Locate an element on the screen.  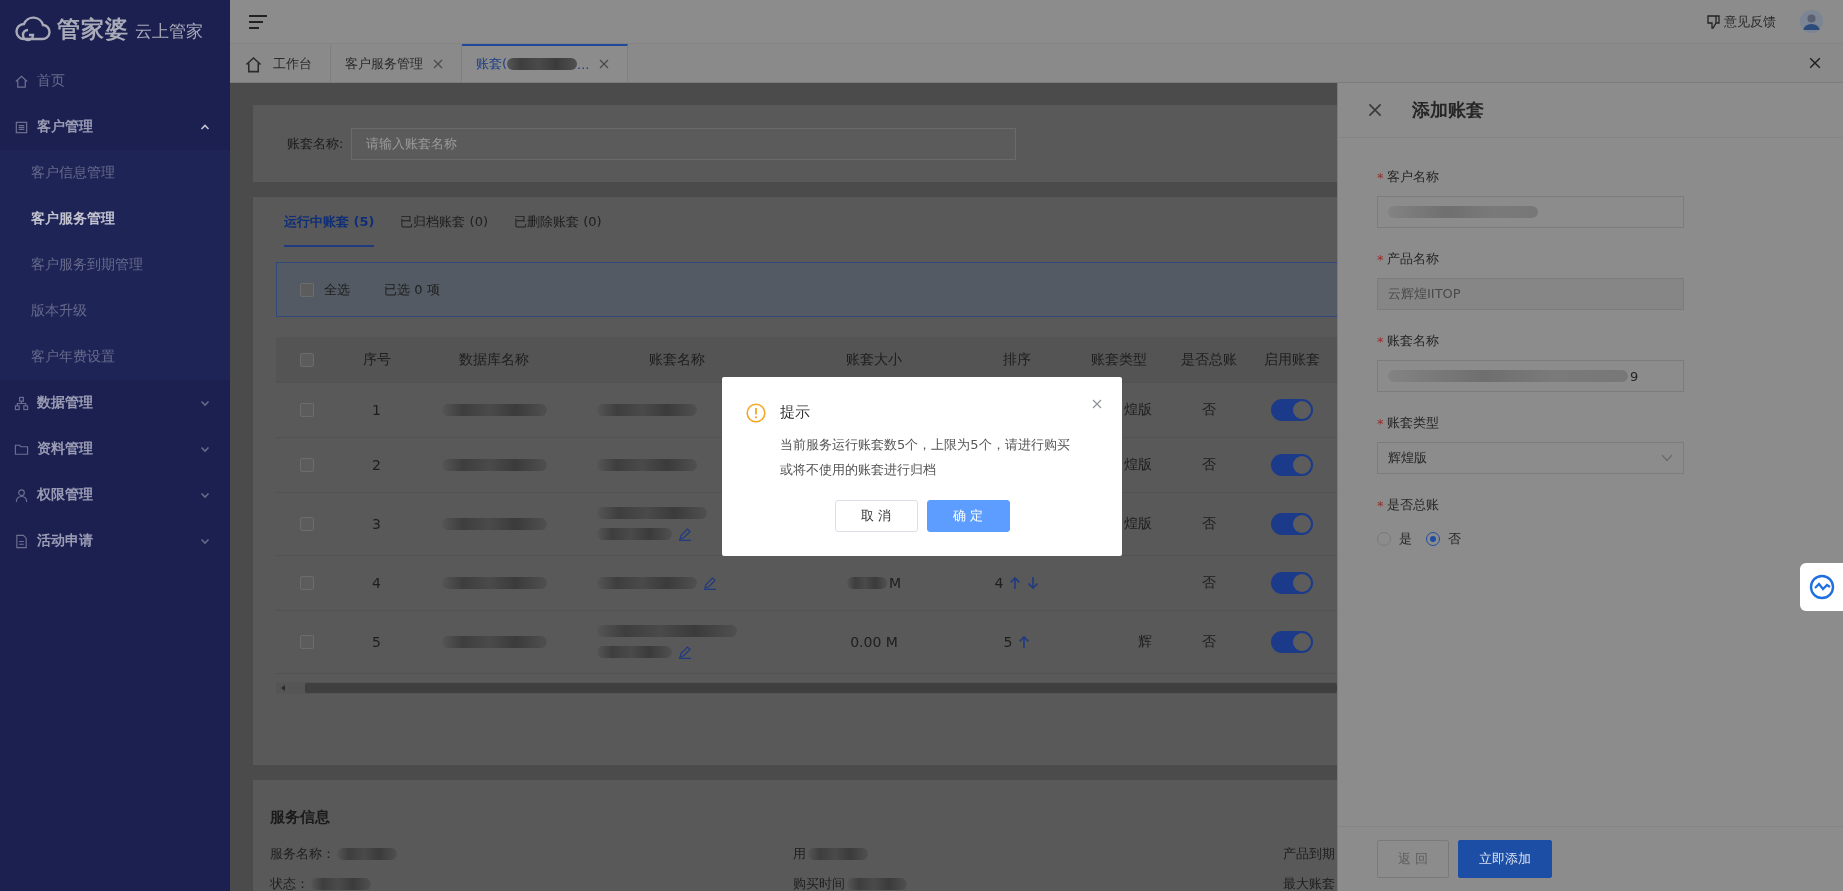
table-cell: 0.00 M is located at coordinates (874, 642).